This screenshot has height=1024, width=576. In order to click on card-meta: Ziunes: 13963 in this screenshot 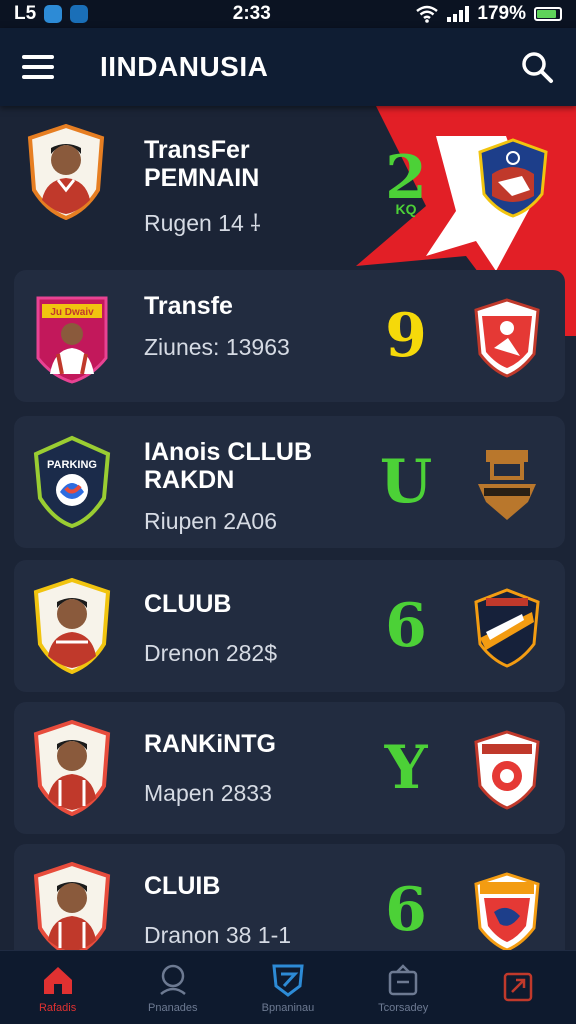, I will do `click(217, 347)`.